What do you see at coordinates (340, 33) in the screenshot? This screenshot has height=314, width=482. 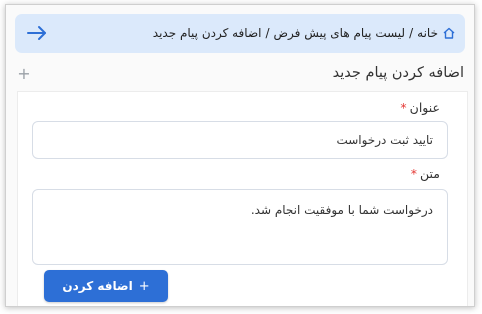 I see `breadcrumb-default-messages: لیست پیام های پیش فرض` at bounding box center [340, 33].